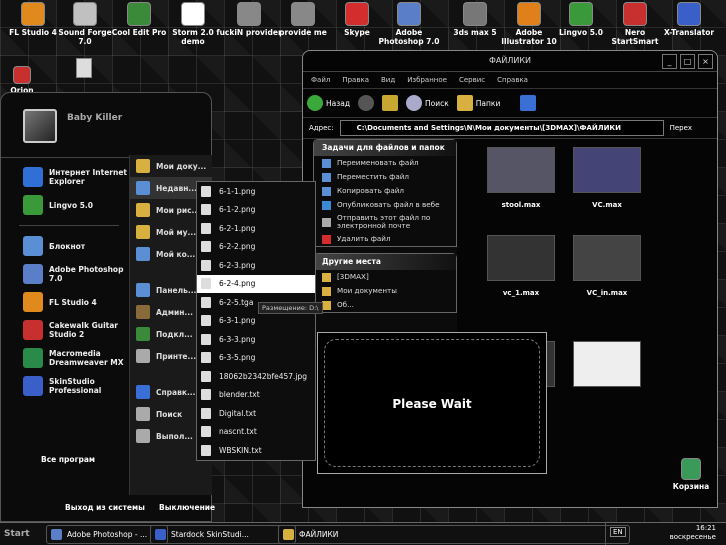 The height and width of the screenshot is (545, 726). What do you see at coordinates (521, 178) in the screenshot?
I see `file-item: stool.max` at bounding box center [521, 178].